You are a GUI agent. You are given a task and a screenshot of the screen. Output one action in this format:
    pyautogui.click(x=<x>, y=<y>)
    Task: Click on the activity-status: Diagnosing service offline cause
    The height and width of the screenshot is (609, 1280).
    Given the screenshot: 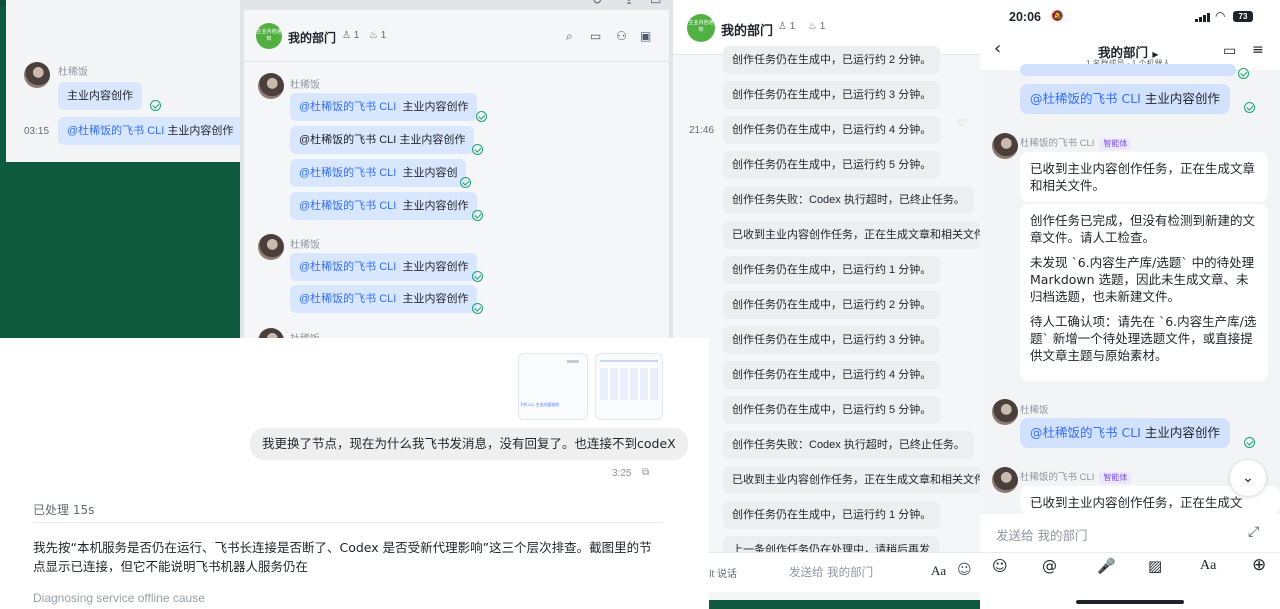 What is the action you would take?
    pyautogui.click(x=119, y=598)
    